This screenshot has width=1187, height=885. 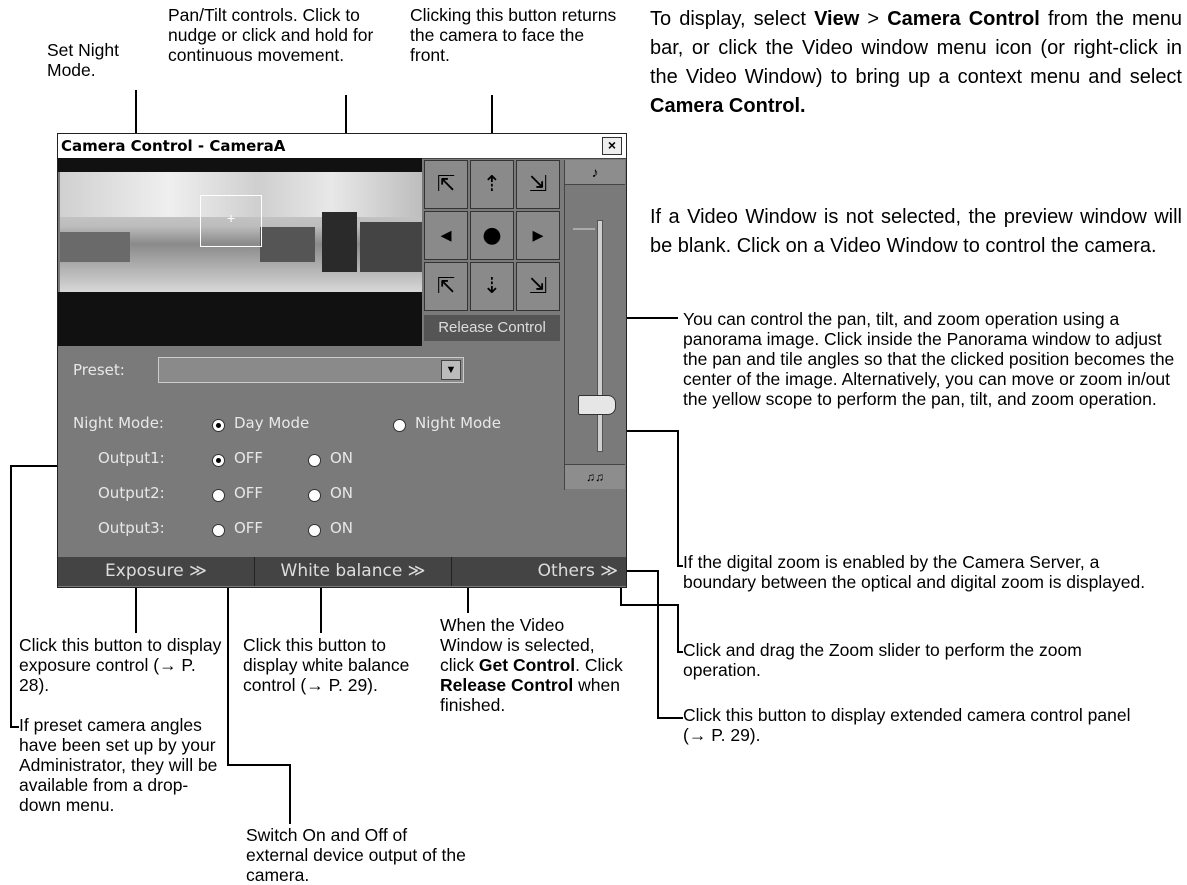 I want to click on output3-label: Output3:, so click(x=131, y=528).